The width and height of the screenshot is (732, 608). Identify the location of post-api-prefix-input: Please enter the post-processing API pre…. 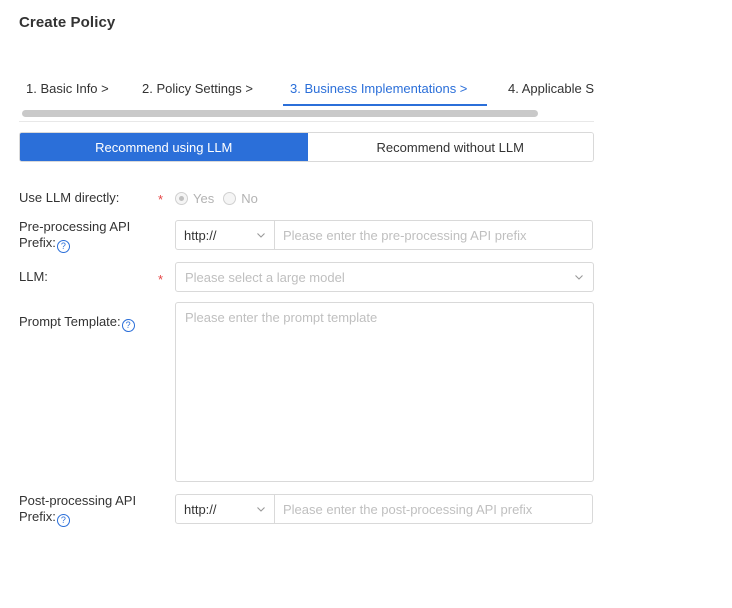
(433, 509).